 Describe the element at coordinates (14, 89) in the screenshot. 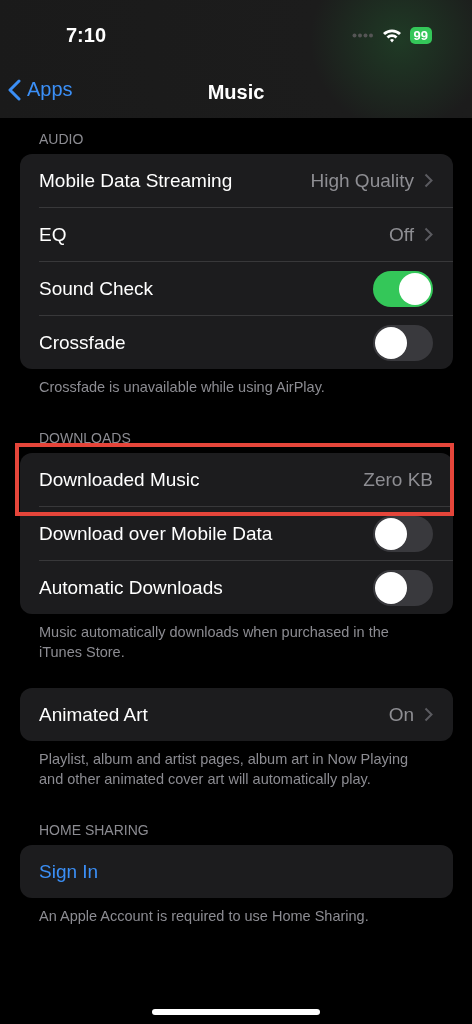

I see `back-chevron-icon` at that location.